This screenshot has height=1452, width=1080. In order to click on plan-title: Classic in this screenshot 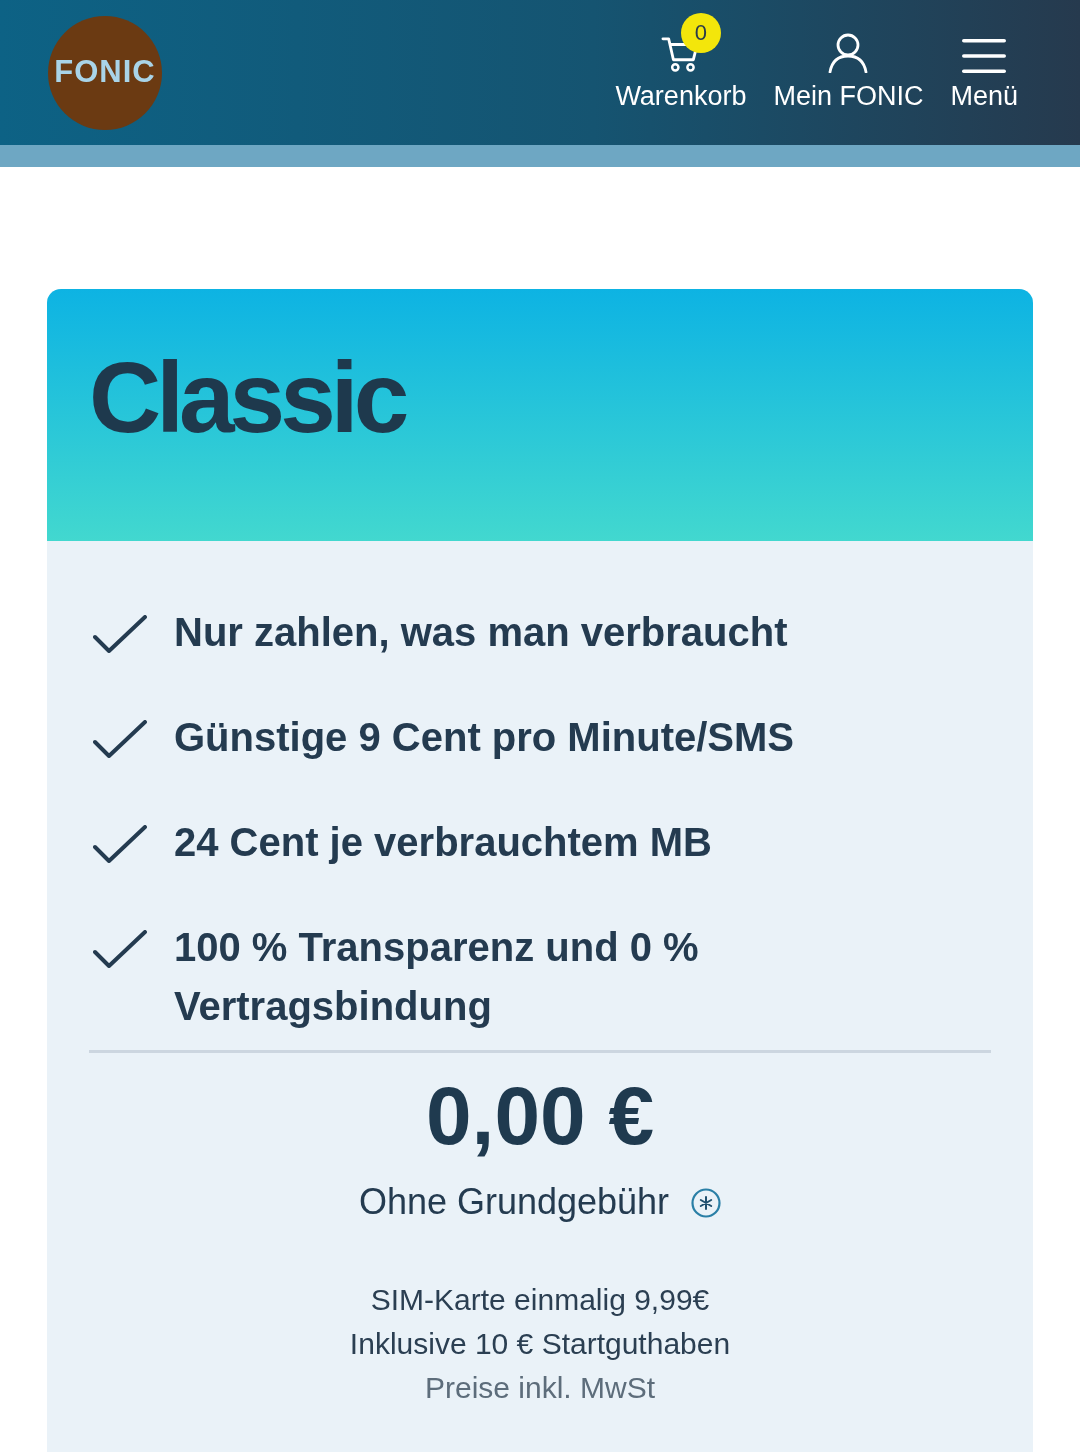, I will do `click(247, 397)`.